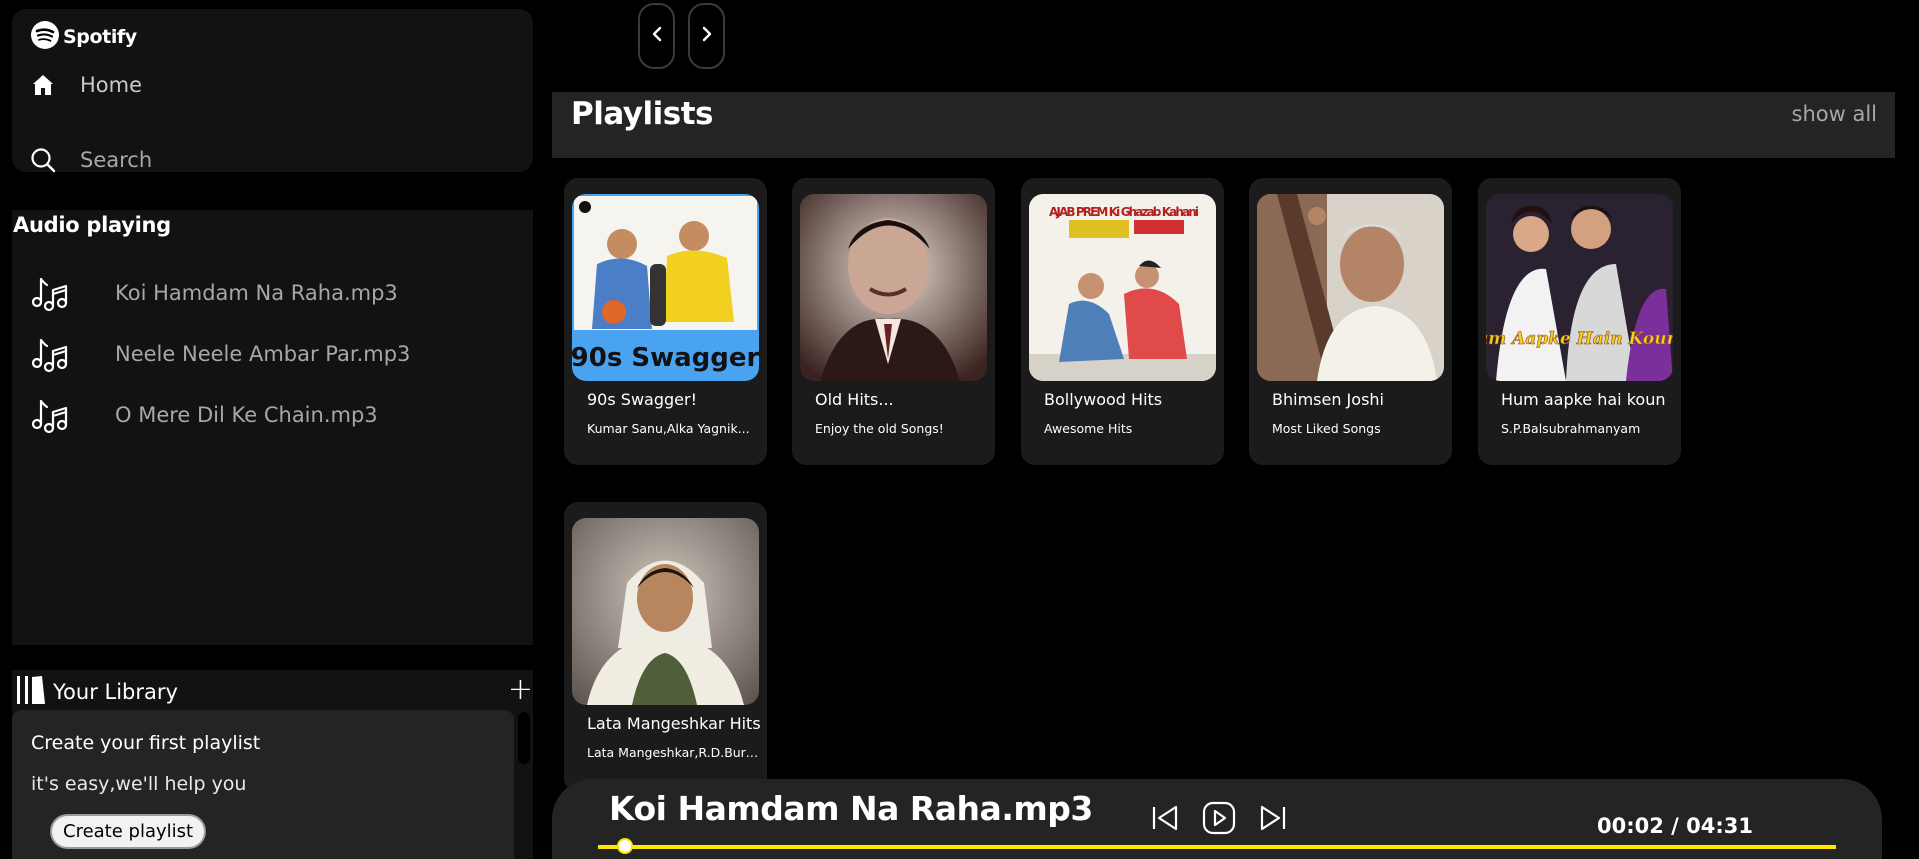 This screenshot has height=859, width=1919. Describe the element at coordinates (642, 399) in the screenshot. I see `playlist-card-title: 90s Swagger!` at that location.